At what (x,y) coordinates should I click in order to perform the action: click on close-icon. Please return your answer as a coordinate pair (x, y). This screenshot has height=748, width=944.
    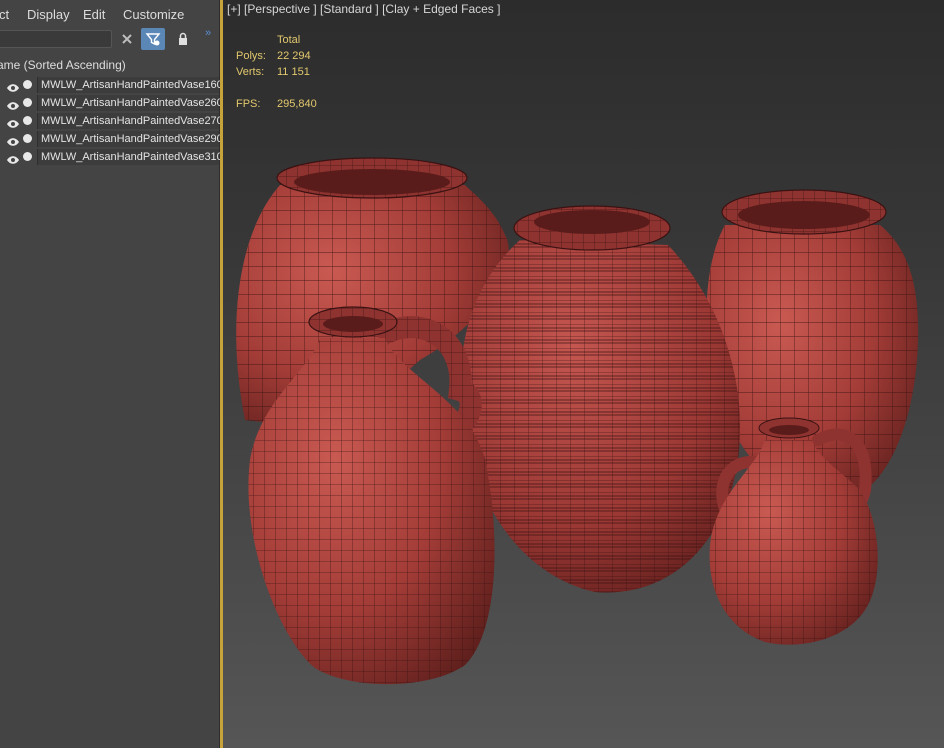
    Looking at the image, I should click on (127, 39).